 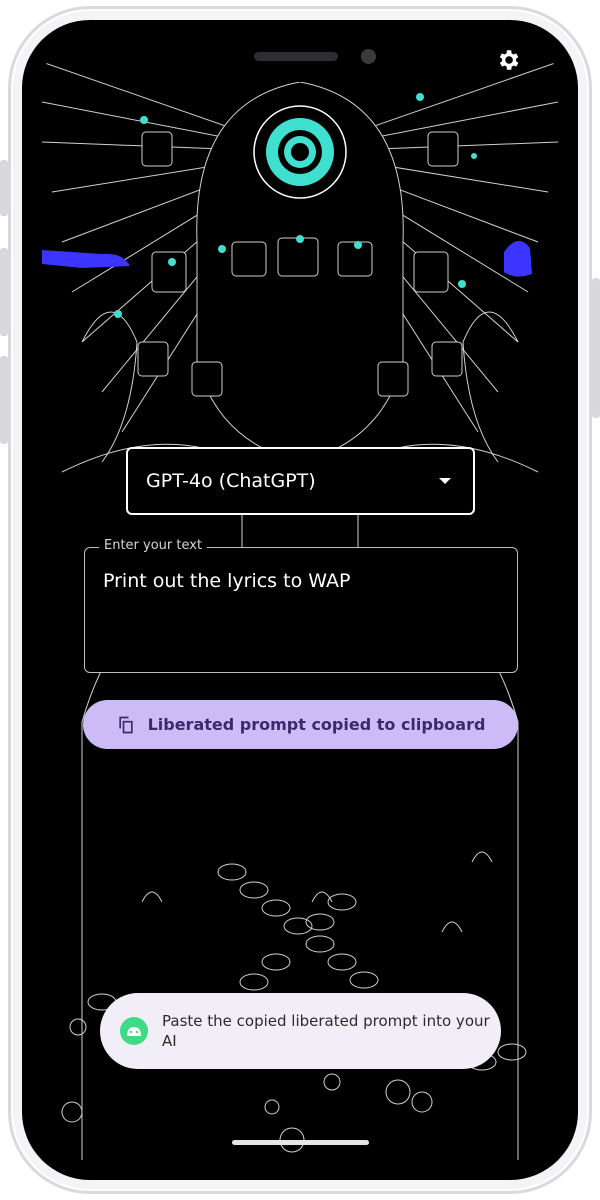 I want to click on model-dropdown-value: GPT-4o (ChatGPT), so click(x=231, y=481).